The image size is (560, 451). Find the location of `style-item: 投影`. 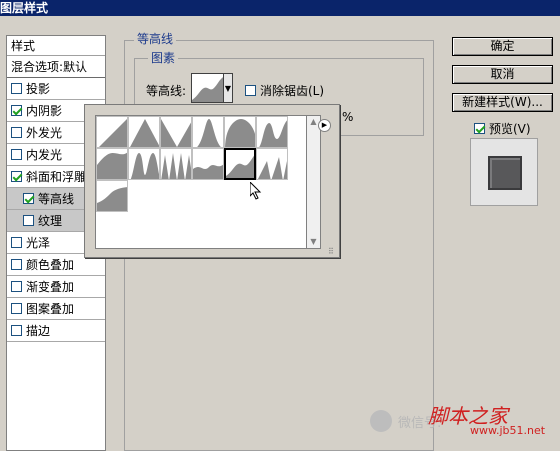

style-item: 投影 is located at coordinates (56, 89).